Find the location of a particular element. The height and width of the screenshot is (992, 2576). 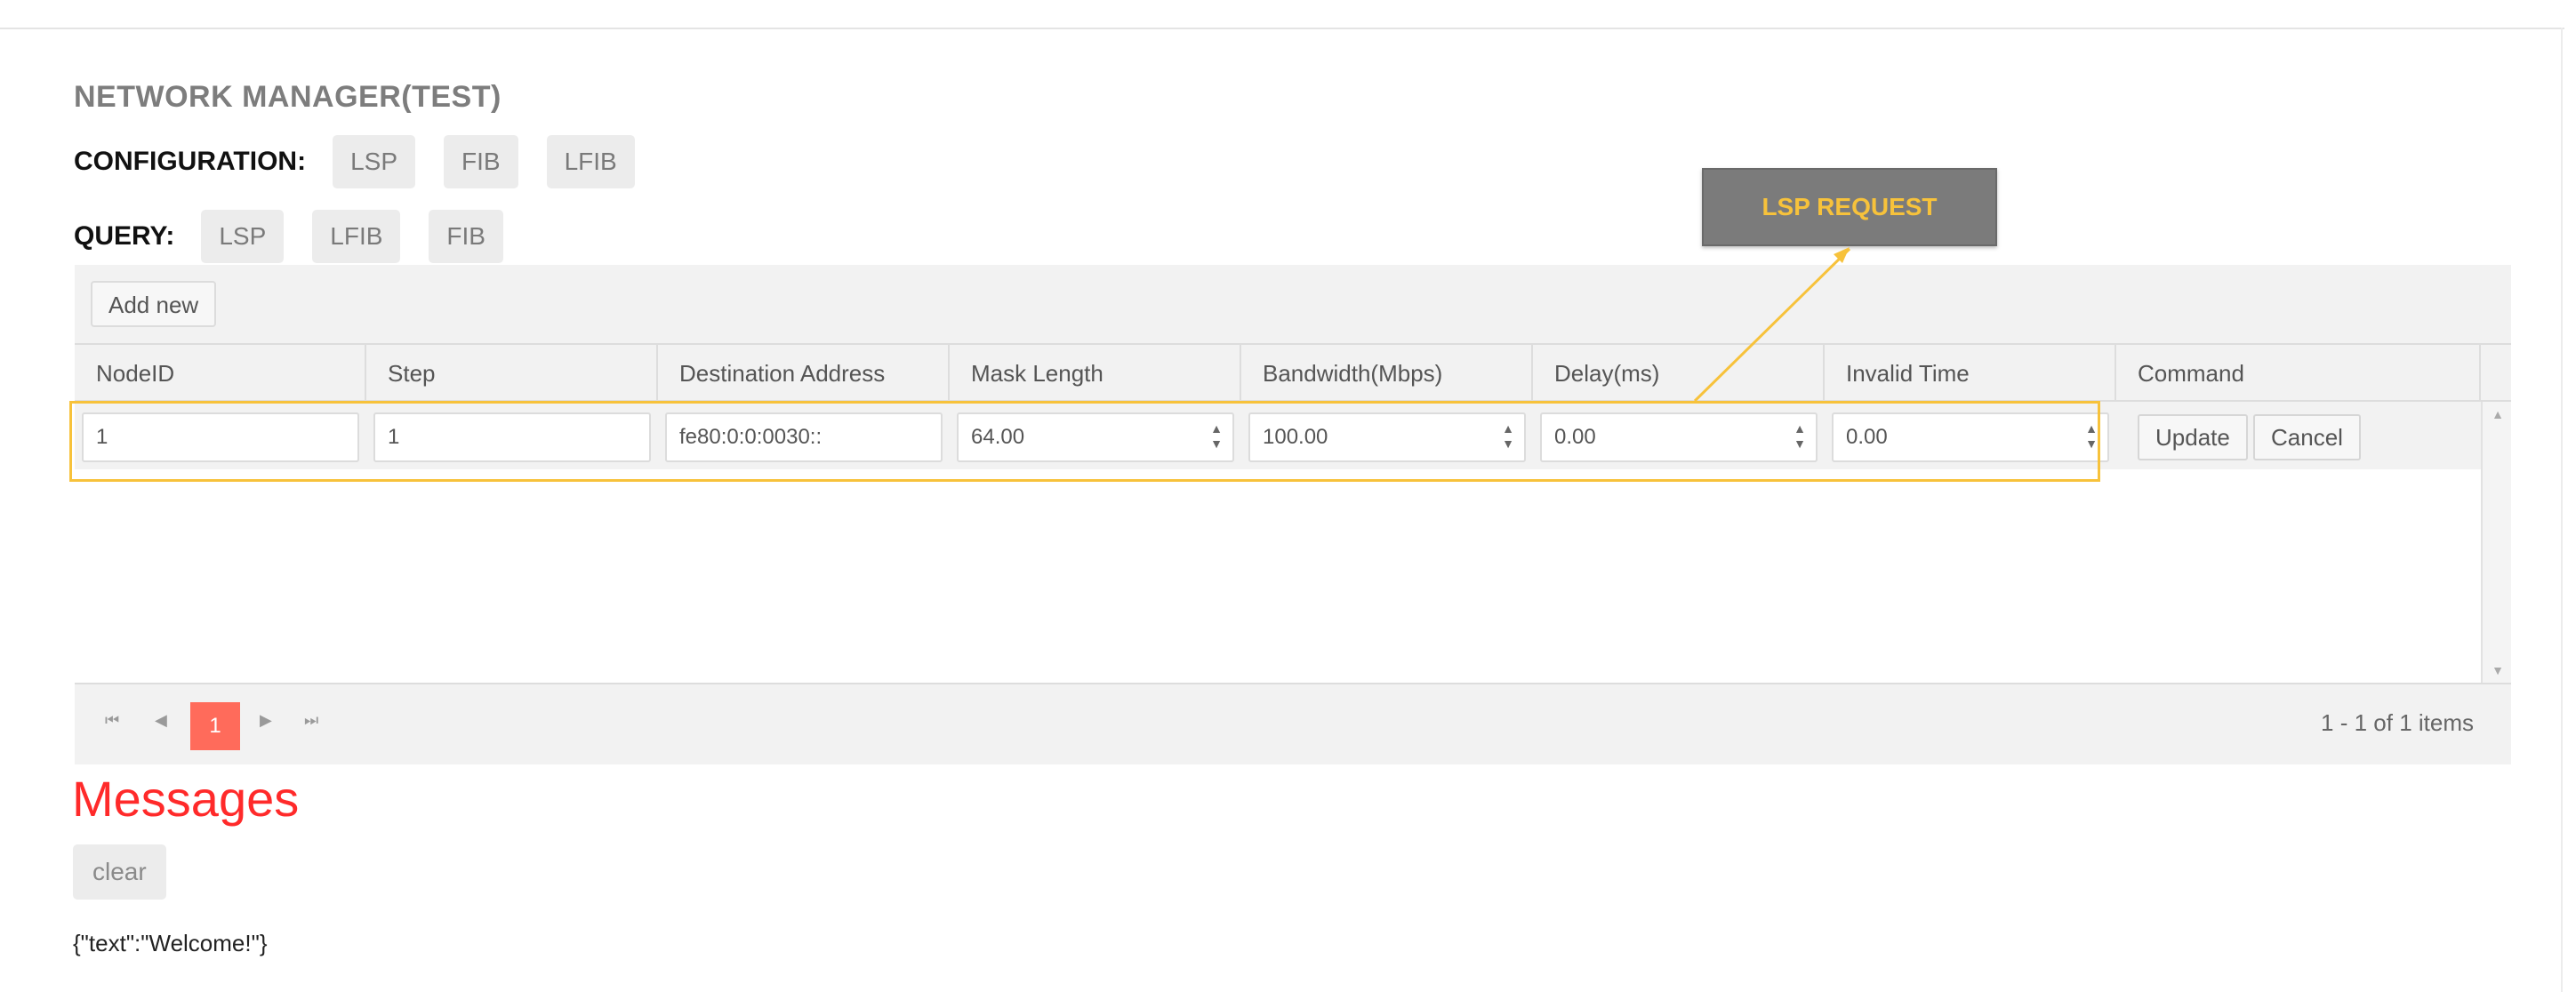

configuration-nav: CONFIGURATION: LSP FIB LFIB is located at coordinates (368, 161).